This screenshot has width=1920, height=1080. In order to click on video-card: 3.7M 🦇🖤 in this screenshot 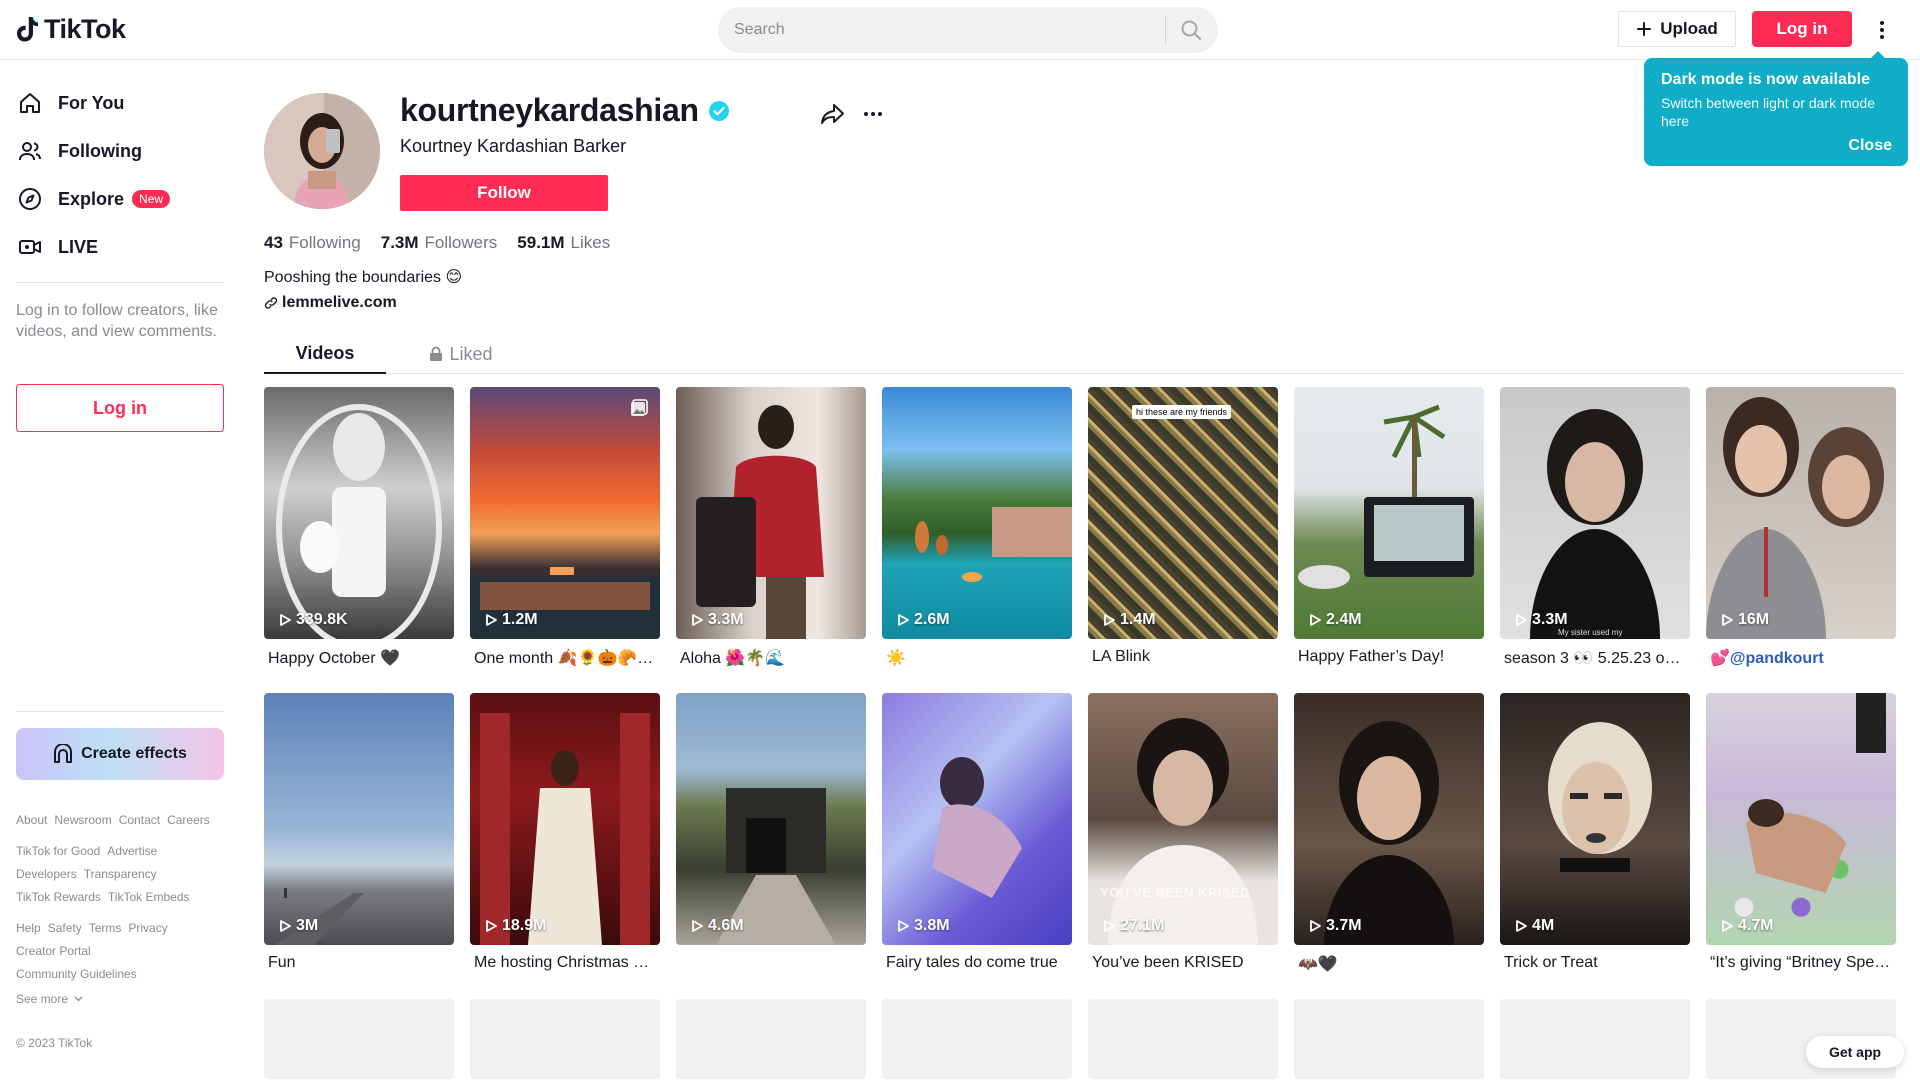, I will do `click(1389, 834)`.